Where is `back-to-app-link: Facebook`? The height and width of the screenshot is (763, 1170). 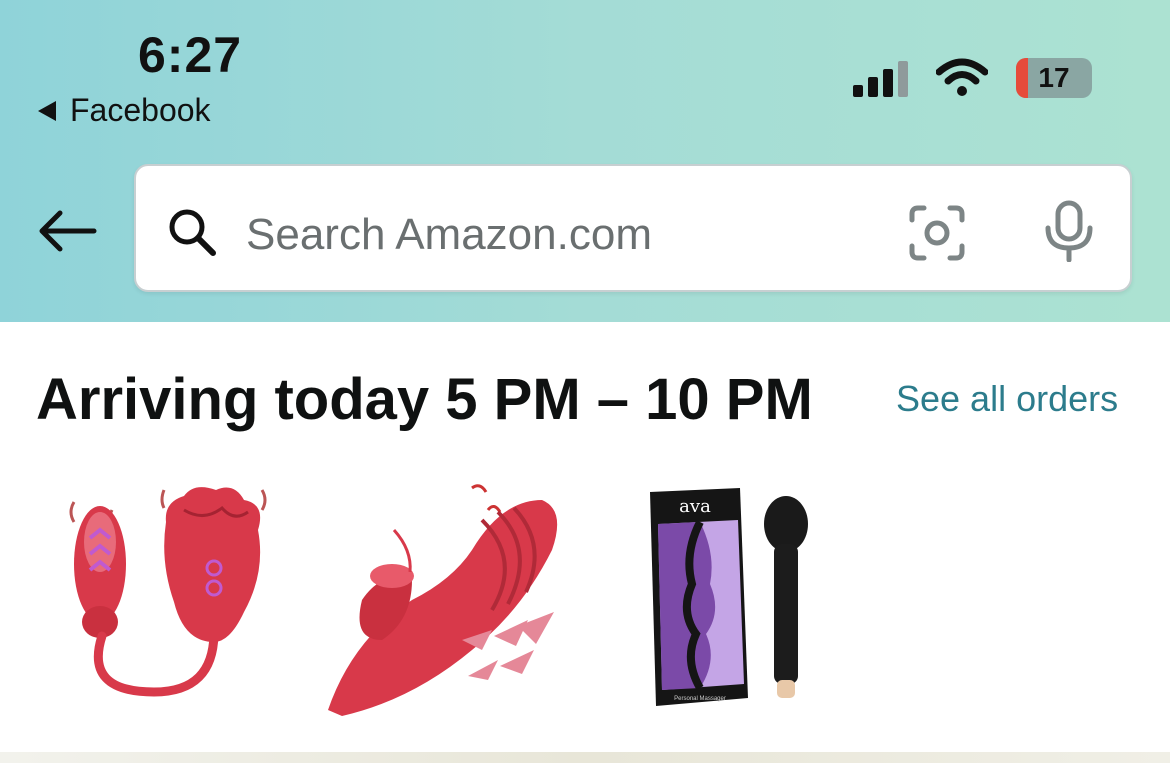 back-to-app-link: Facebook is located at coordinates (124, 110).